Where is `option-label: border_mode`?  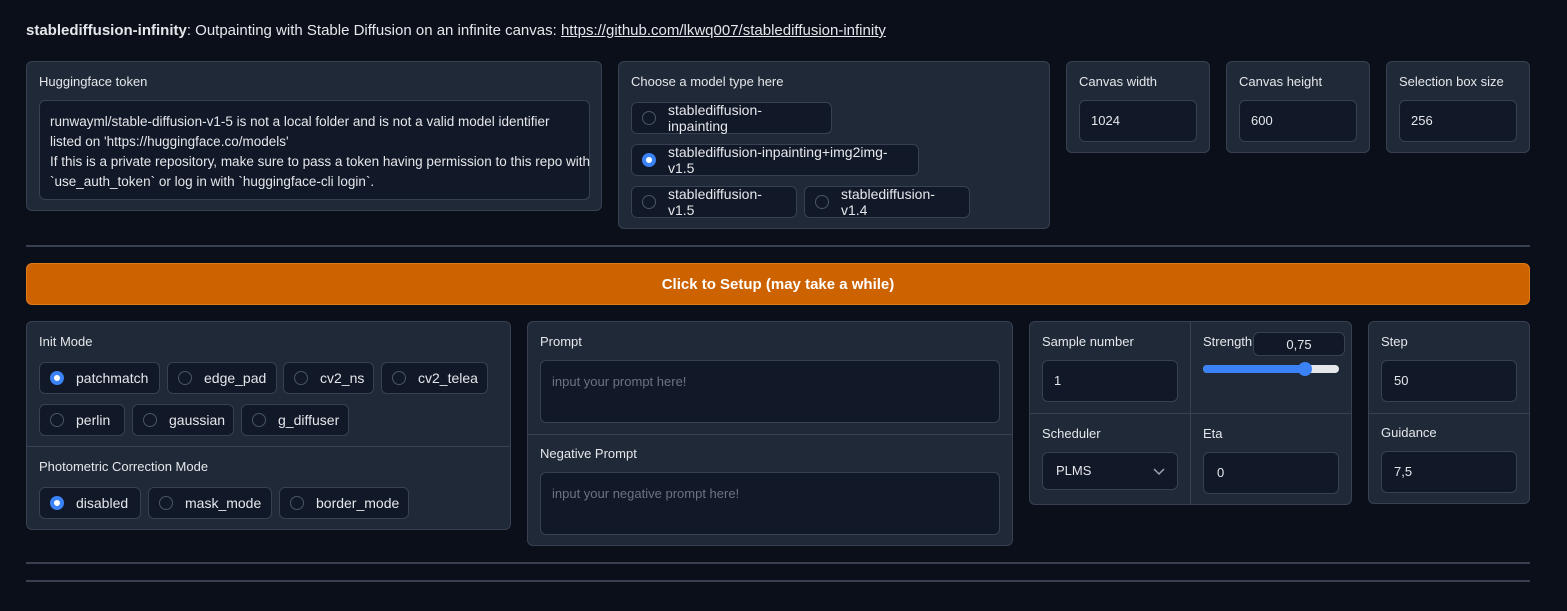 option-label: border_mode is located at coordinates (358, 503).